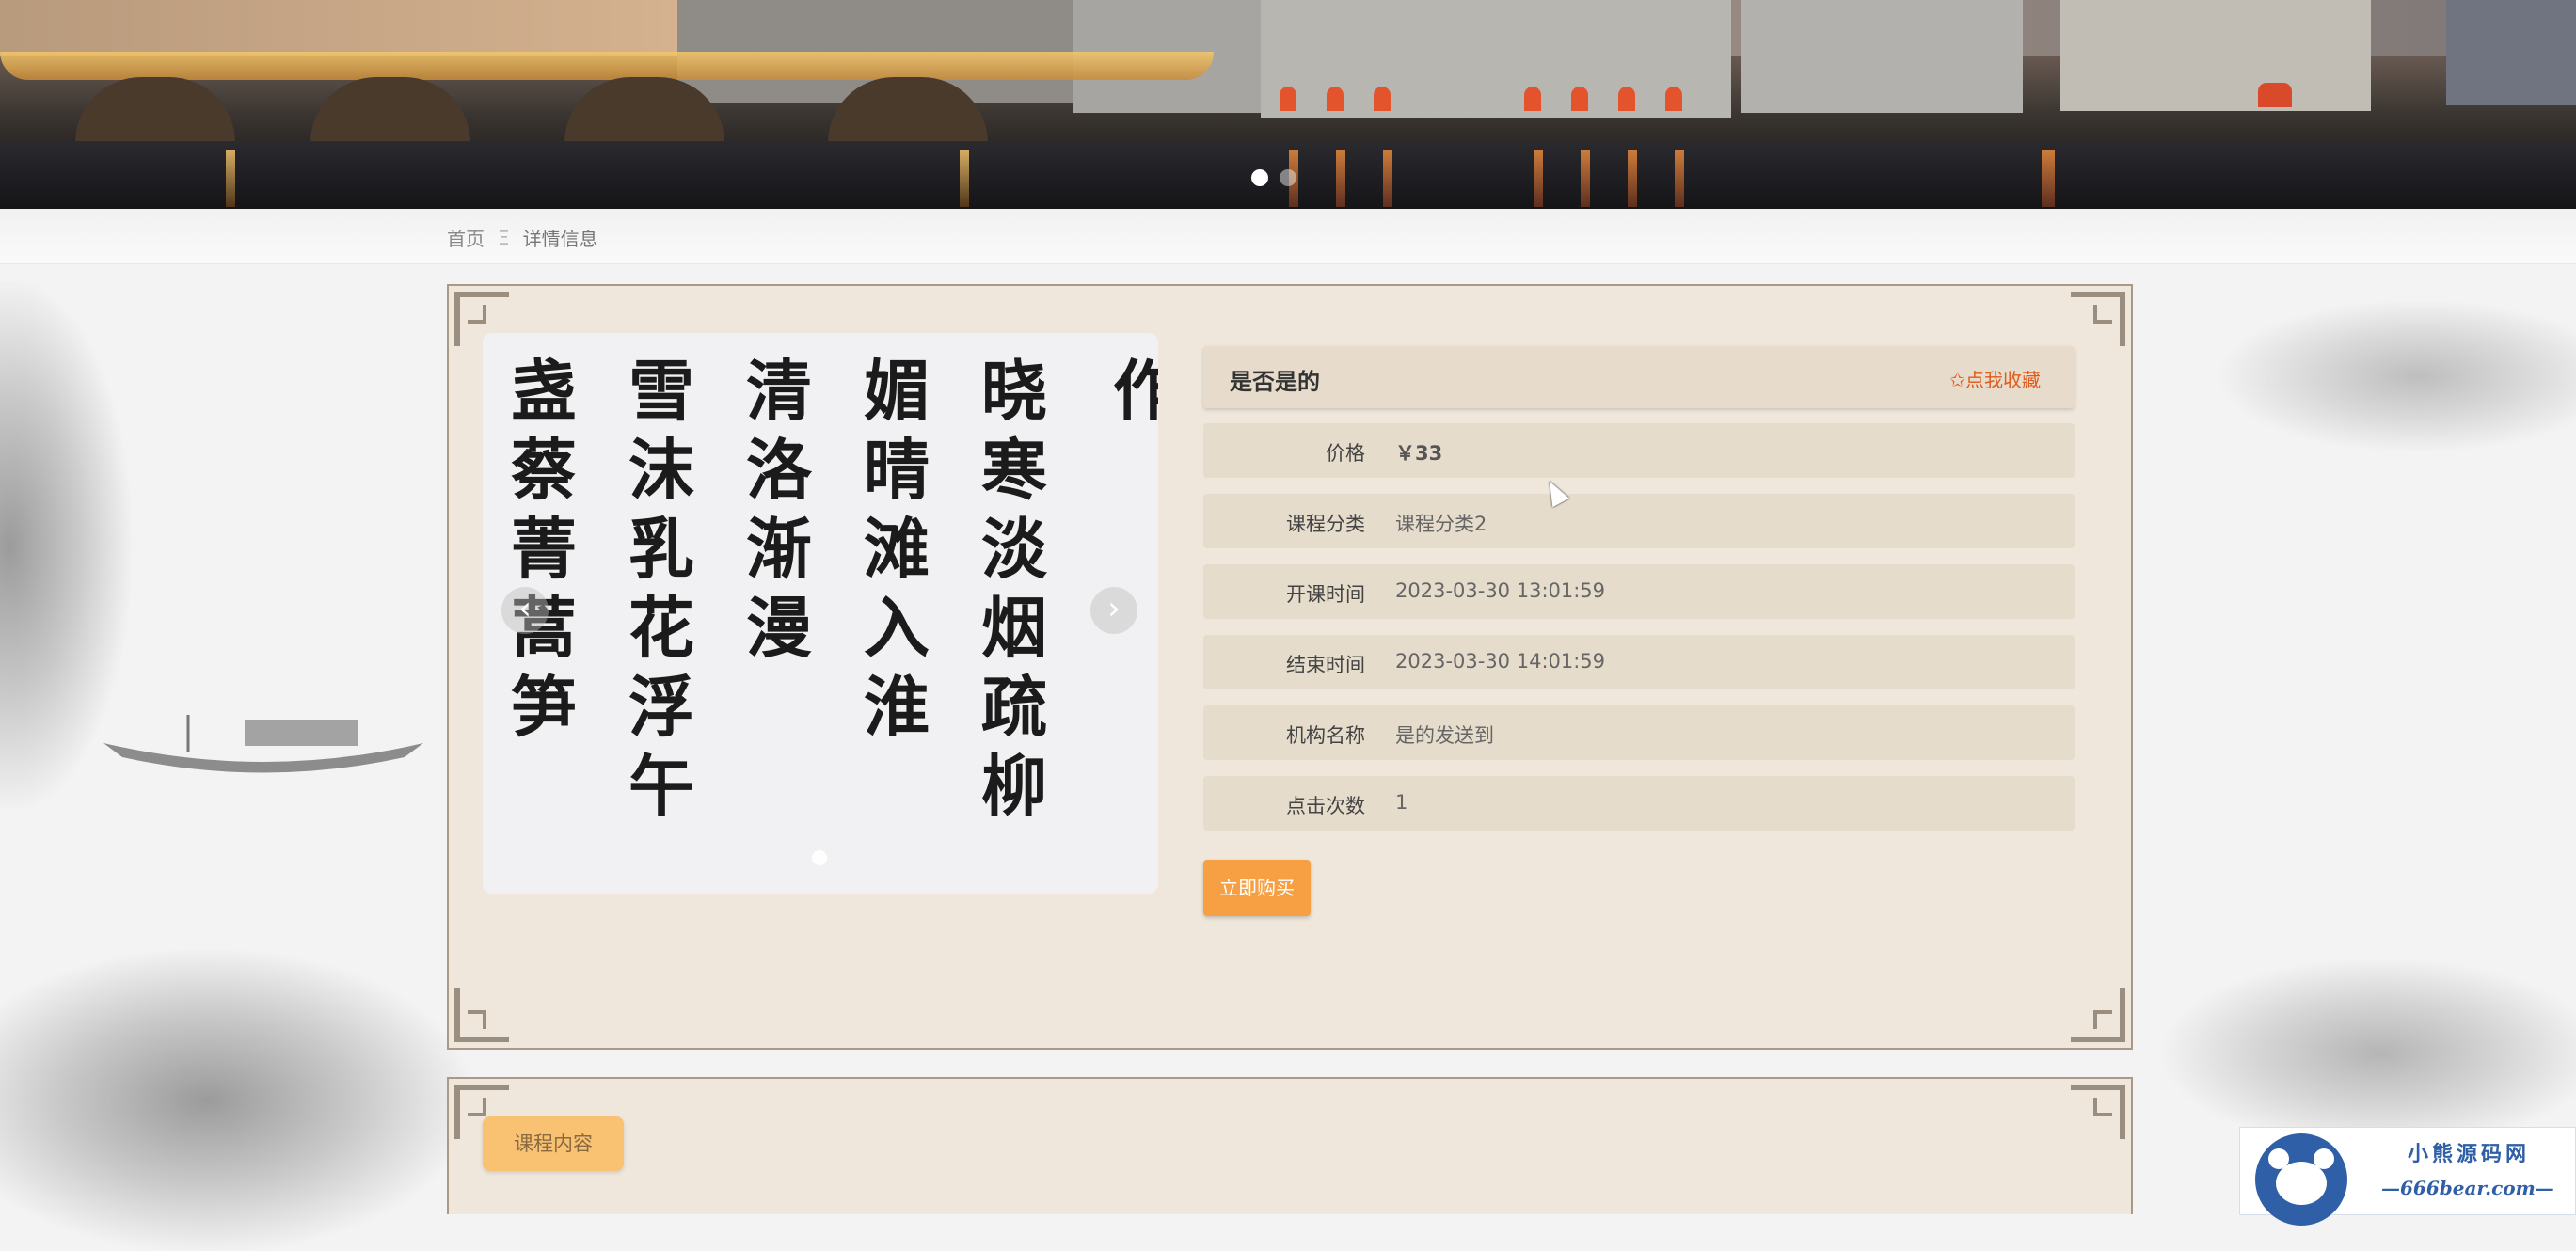  What do you see at coordinates (2407, 1176) in the screenshot?
I see `watermark-logo: 小熊源码网 —666bear.com—` at bounding box center [2407, 1176].